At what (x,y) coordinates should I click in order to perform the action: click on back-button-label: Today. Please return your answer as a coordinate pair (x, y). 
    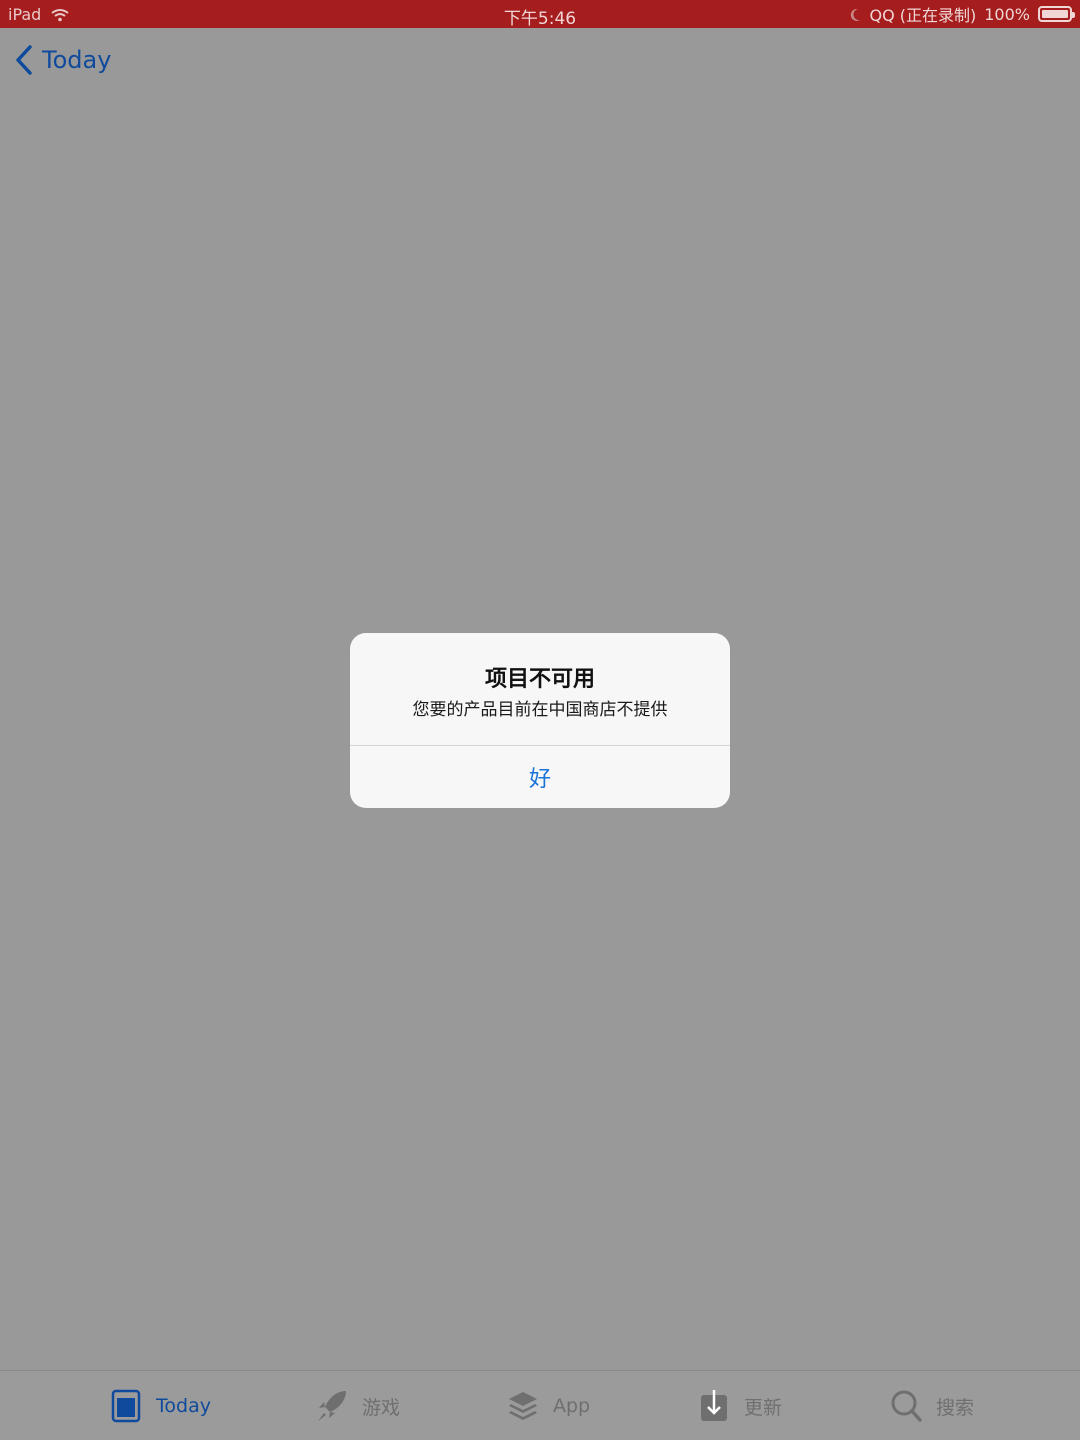
    Looking at the image, I should click on (77, 60).